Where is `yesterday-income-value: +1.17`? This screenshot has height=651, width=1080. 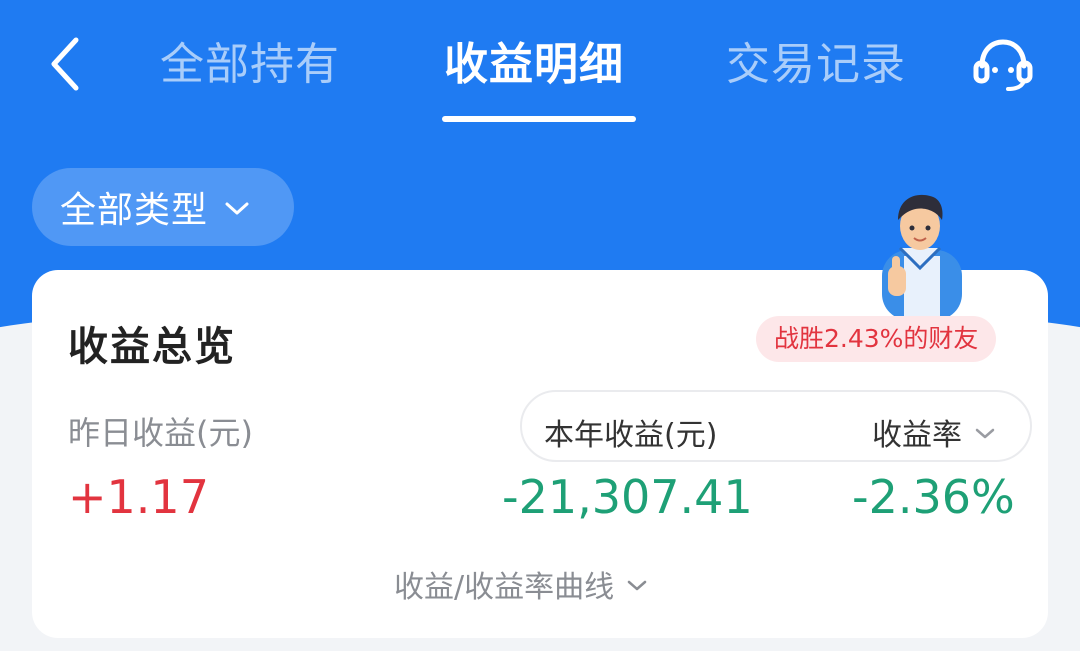 yesterday-income-value: +1.17 is located at coordinates (138, 497).